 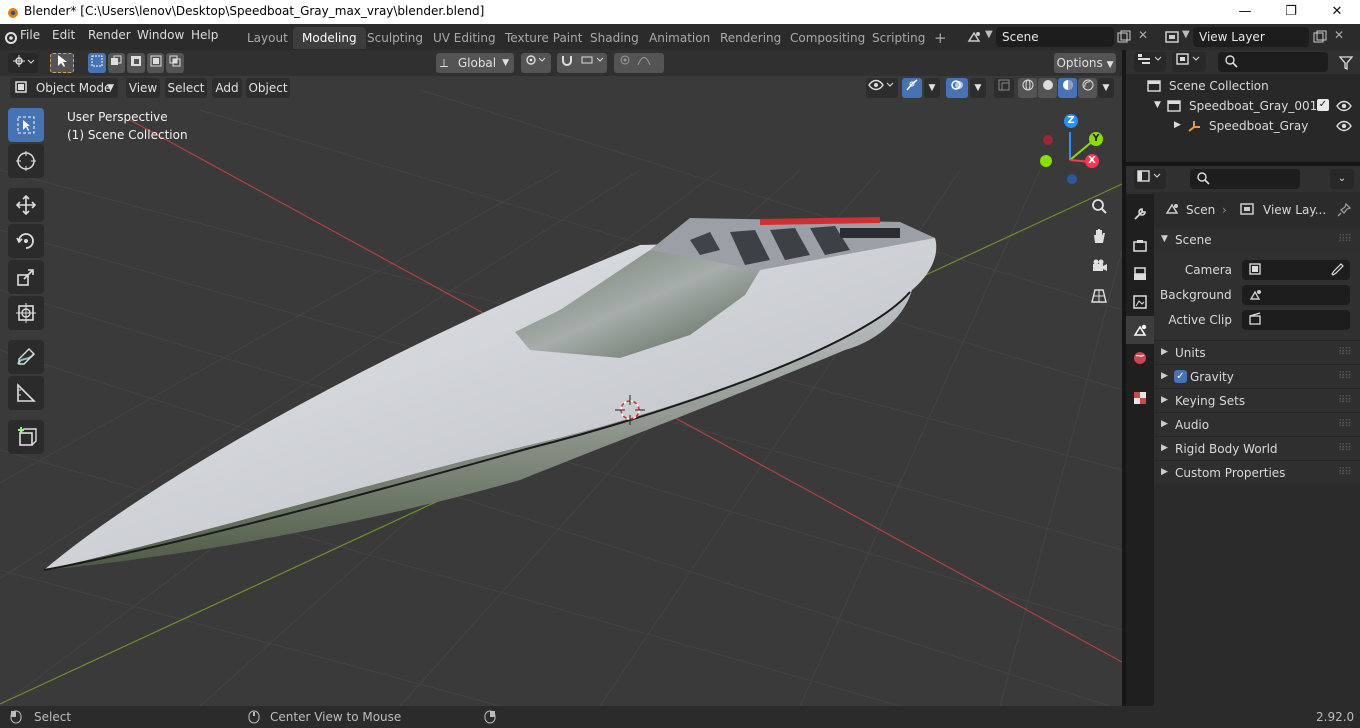 I want to click on gizmo-x-axis: X, so click(x=1092, y=161).